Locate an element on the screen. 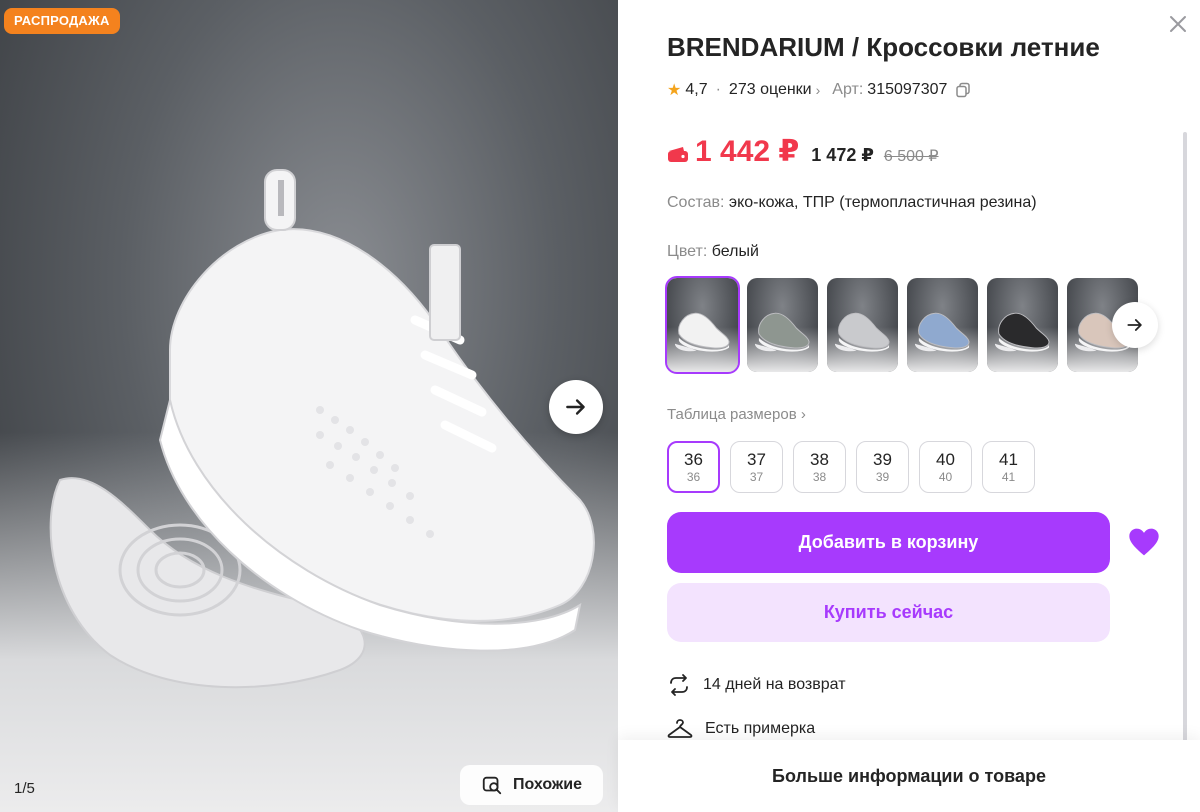 Image resolution: width=1200 pixels, height=812 pixels. similar-label: Похожие is located at coordinates (547, 784).